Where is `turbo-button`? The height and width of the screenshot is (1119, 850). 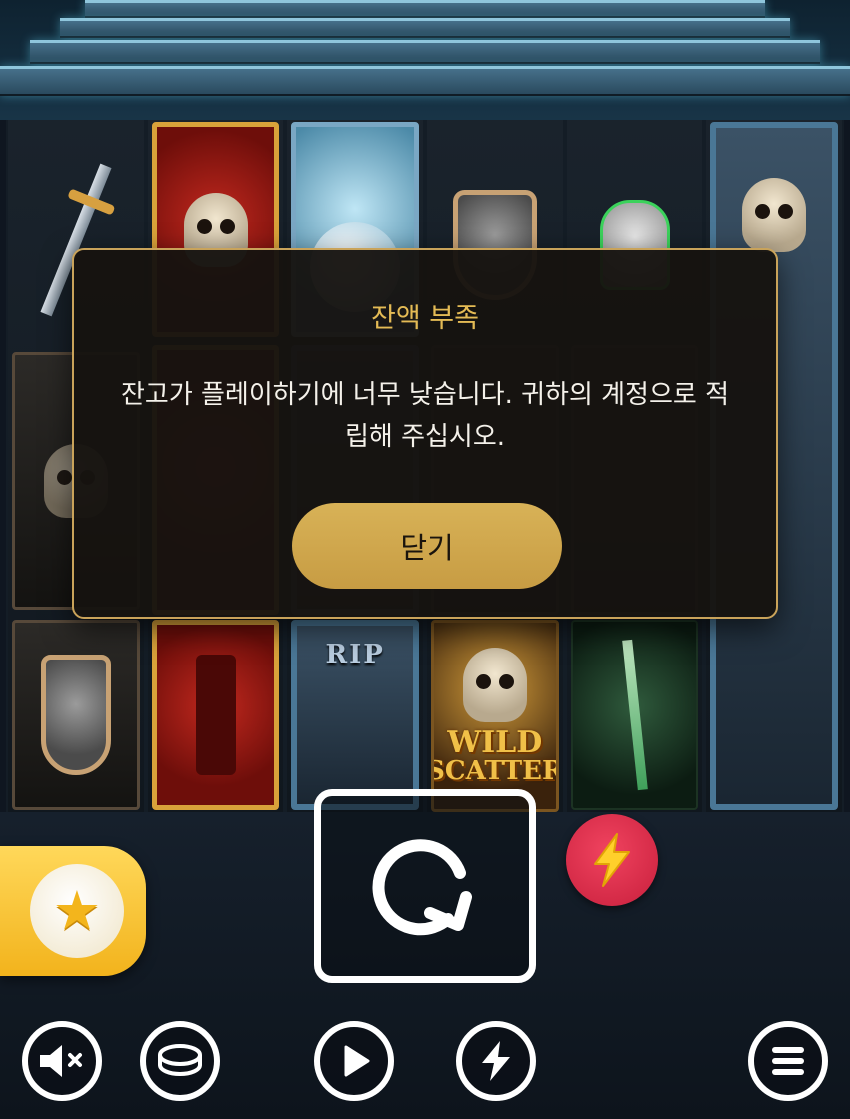 turbo-button is located at coordinates (612, 860).